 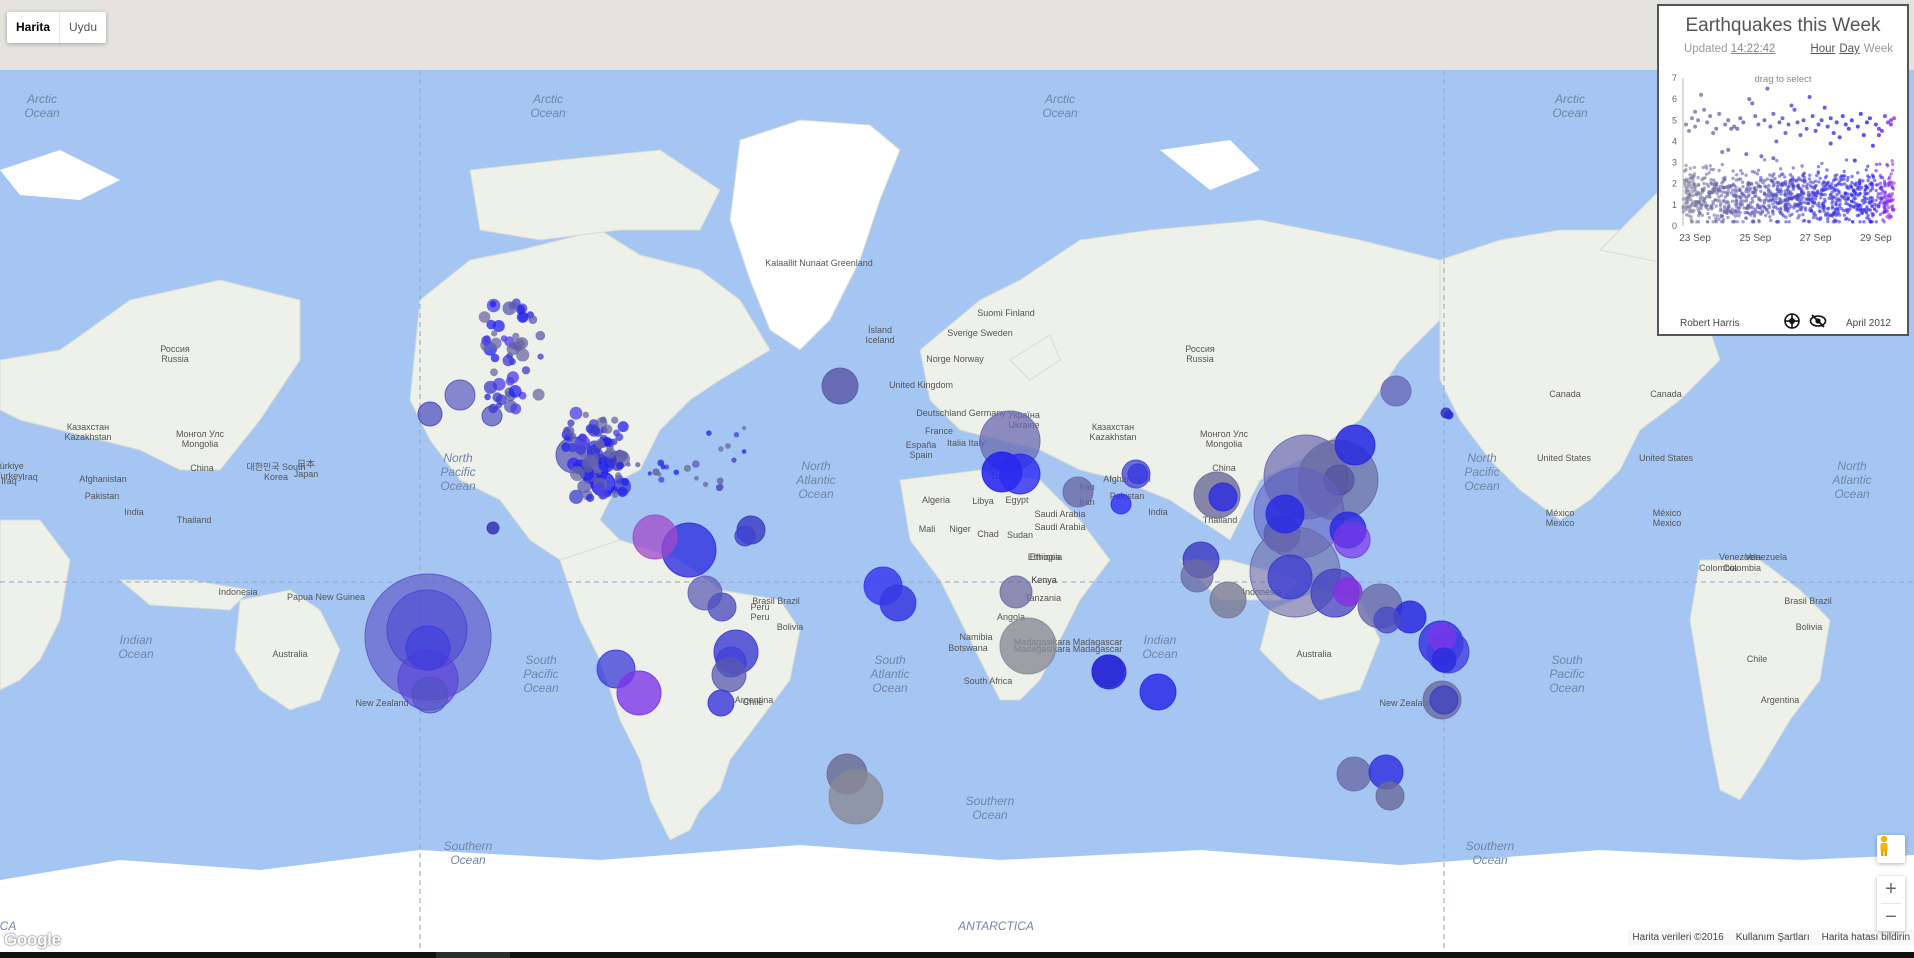 I want to click on ocean-label: Indian Ocean, so click(x=136, y=647).